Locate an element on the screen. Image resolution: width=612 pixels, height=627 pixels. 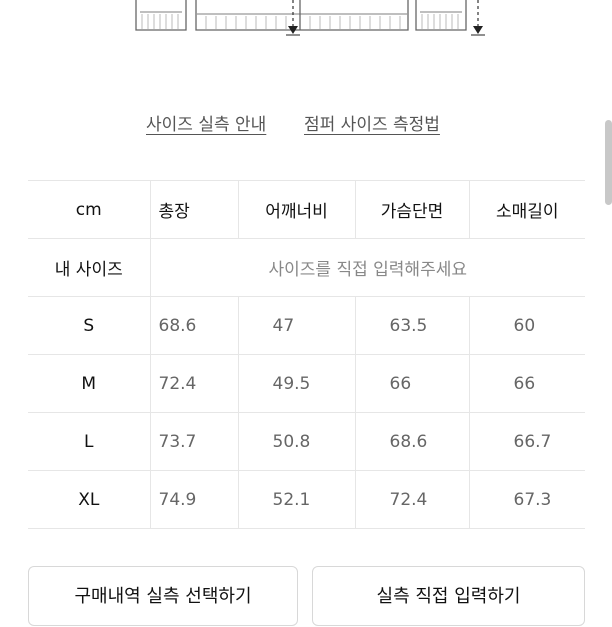
cell-total-length: 74.9 is located at coordinates (193, 499).